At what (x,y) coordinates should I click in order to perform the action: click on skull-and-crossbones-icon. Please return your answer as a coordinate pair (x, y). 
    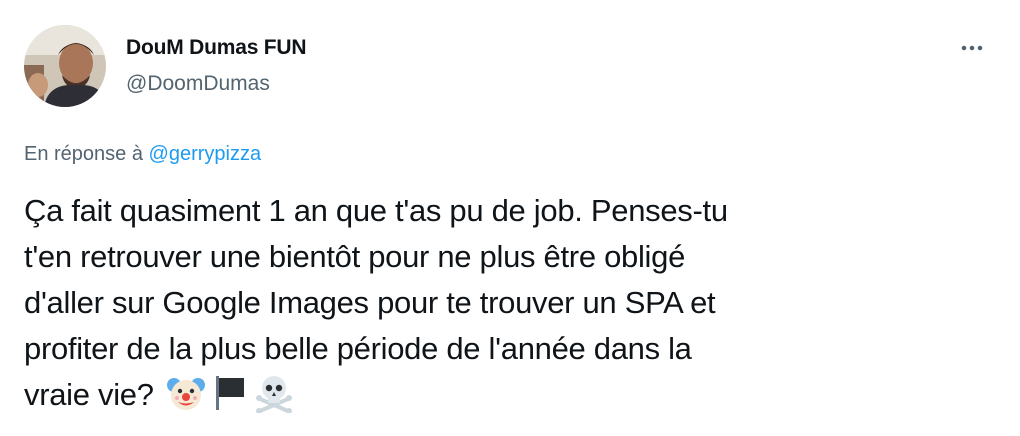
    Looking at the image, I should click on (274, 393).